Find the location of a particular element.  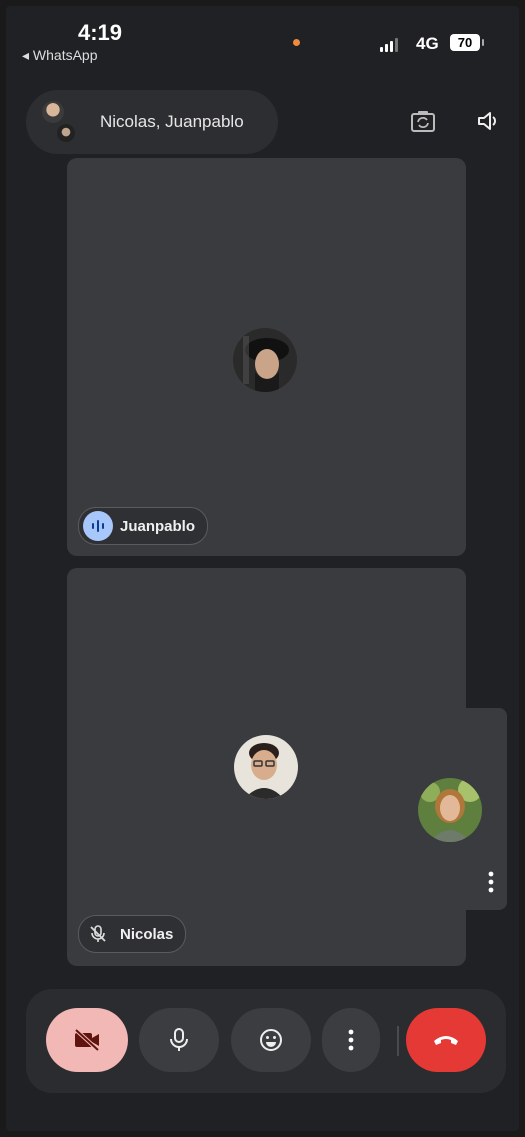

call-header: Nicolas, Juanpablo is located at coordinates (152, 122).